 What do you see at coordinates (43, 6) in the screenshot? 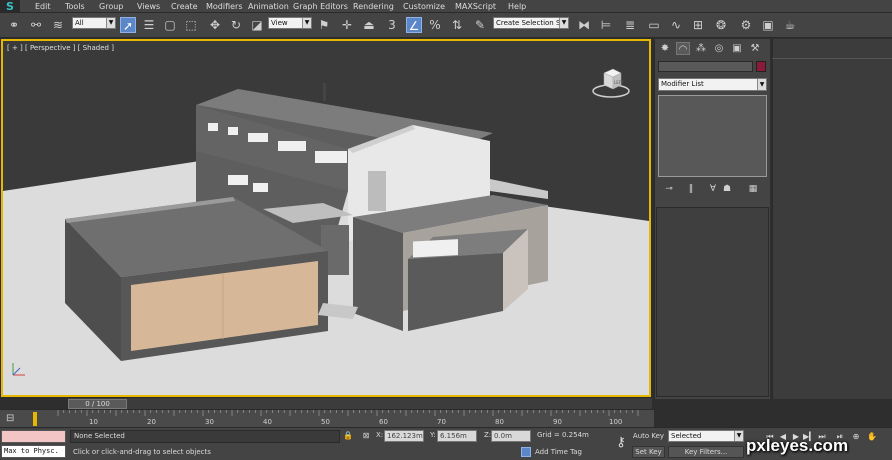
I see `menu-edit: Edit` at bounding box center [43, 6].